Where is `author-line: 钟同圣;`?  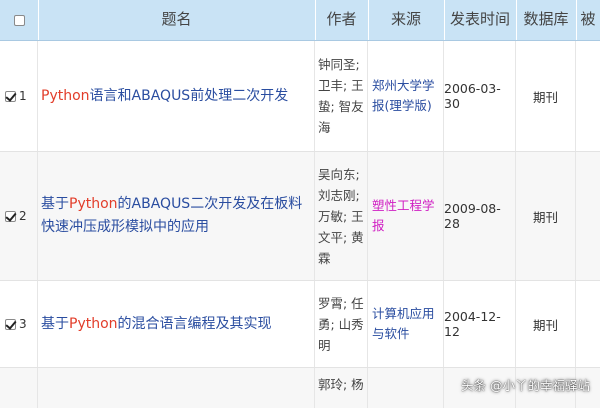 author-line: 钟同圣; is located at coordinates (341, 64).